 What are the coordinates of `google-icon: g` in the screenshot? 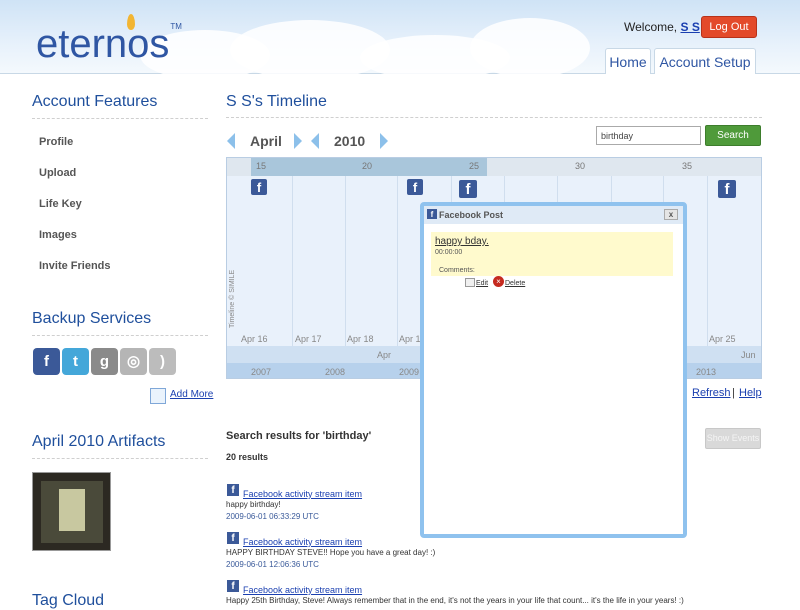 It's located at (104, 361).